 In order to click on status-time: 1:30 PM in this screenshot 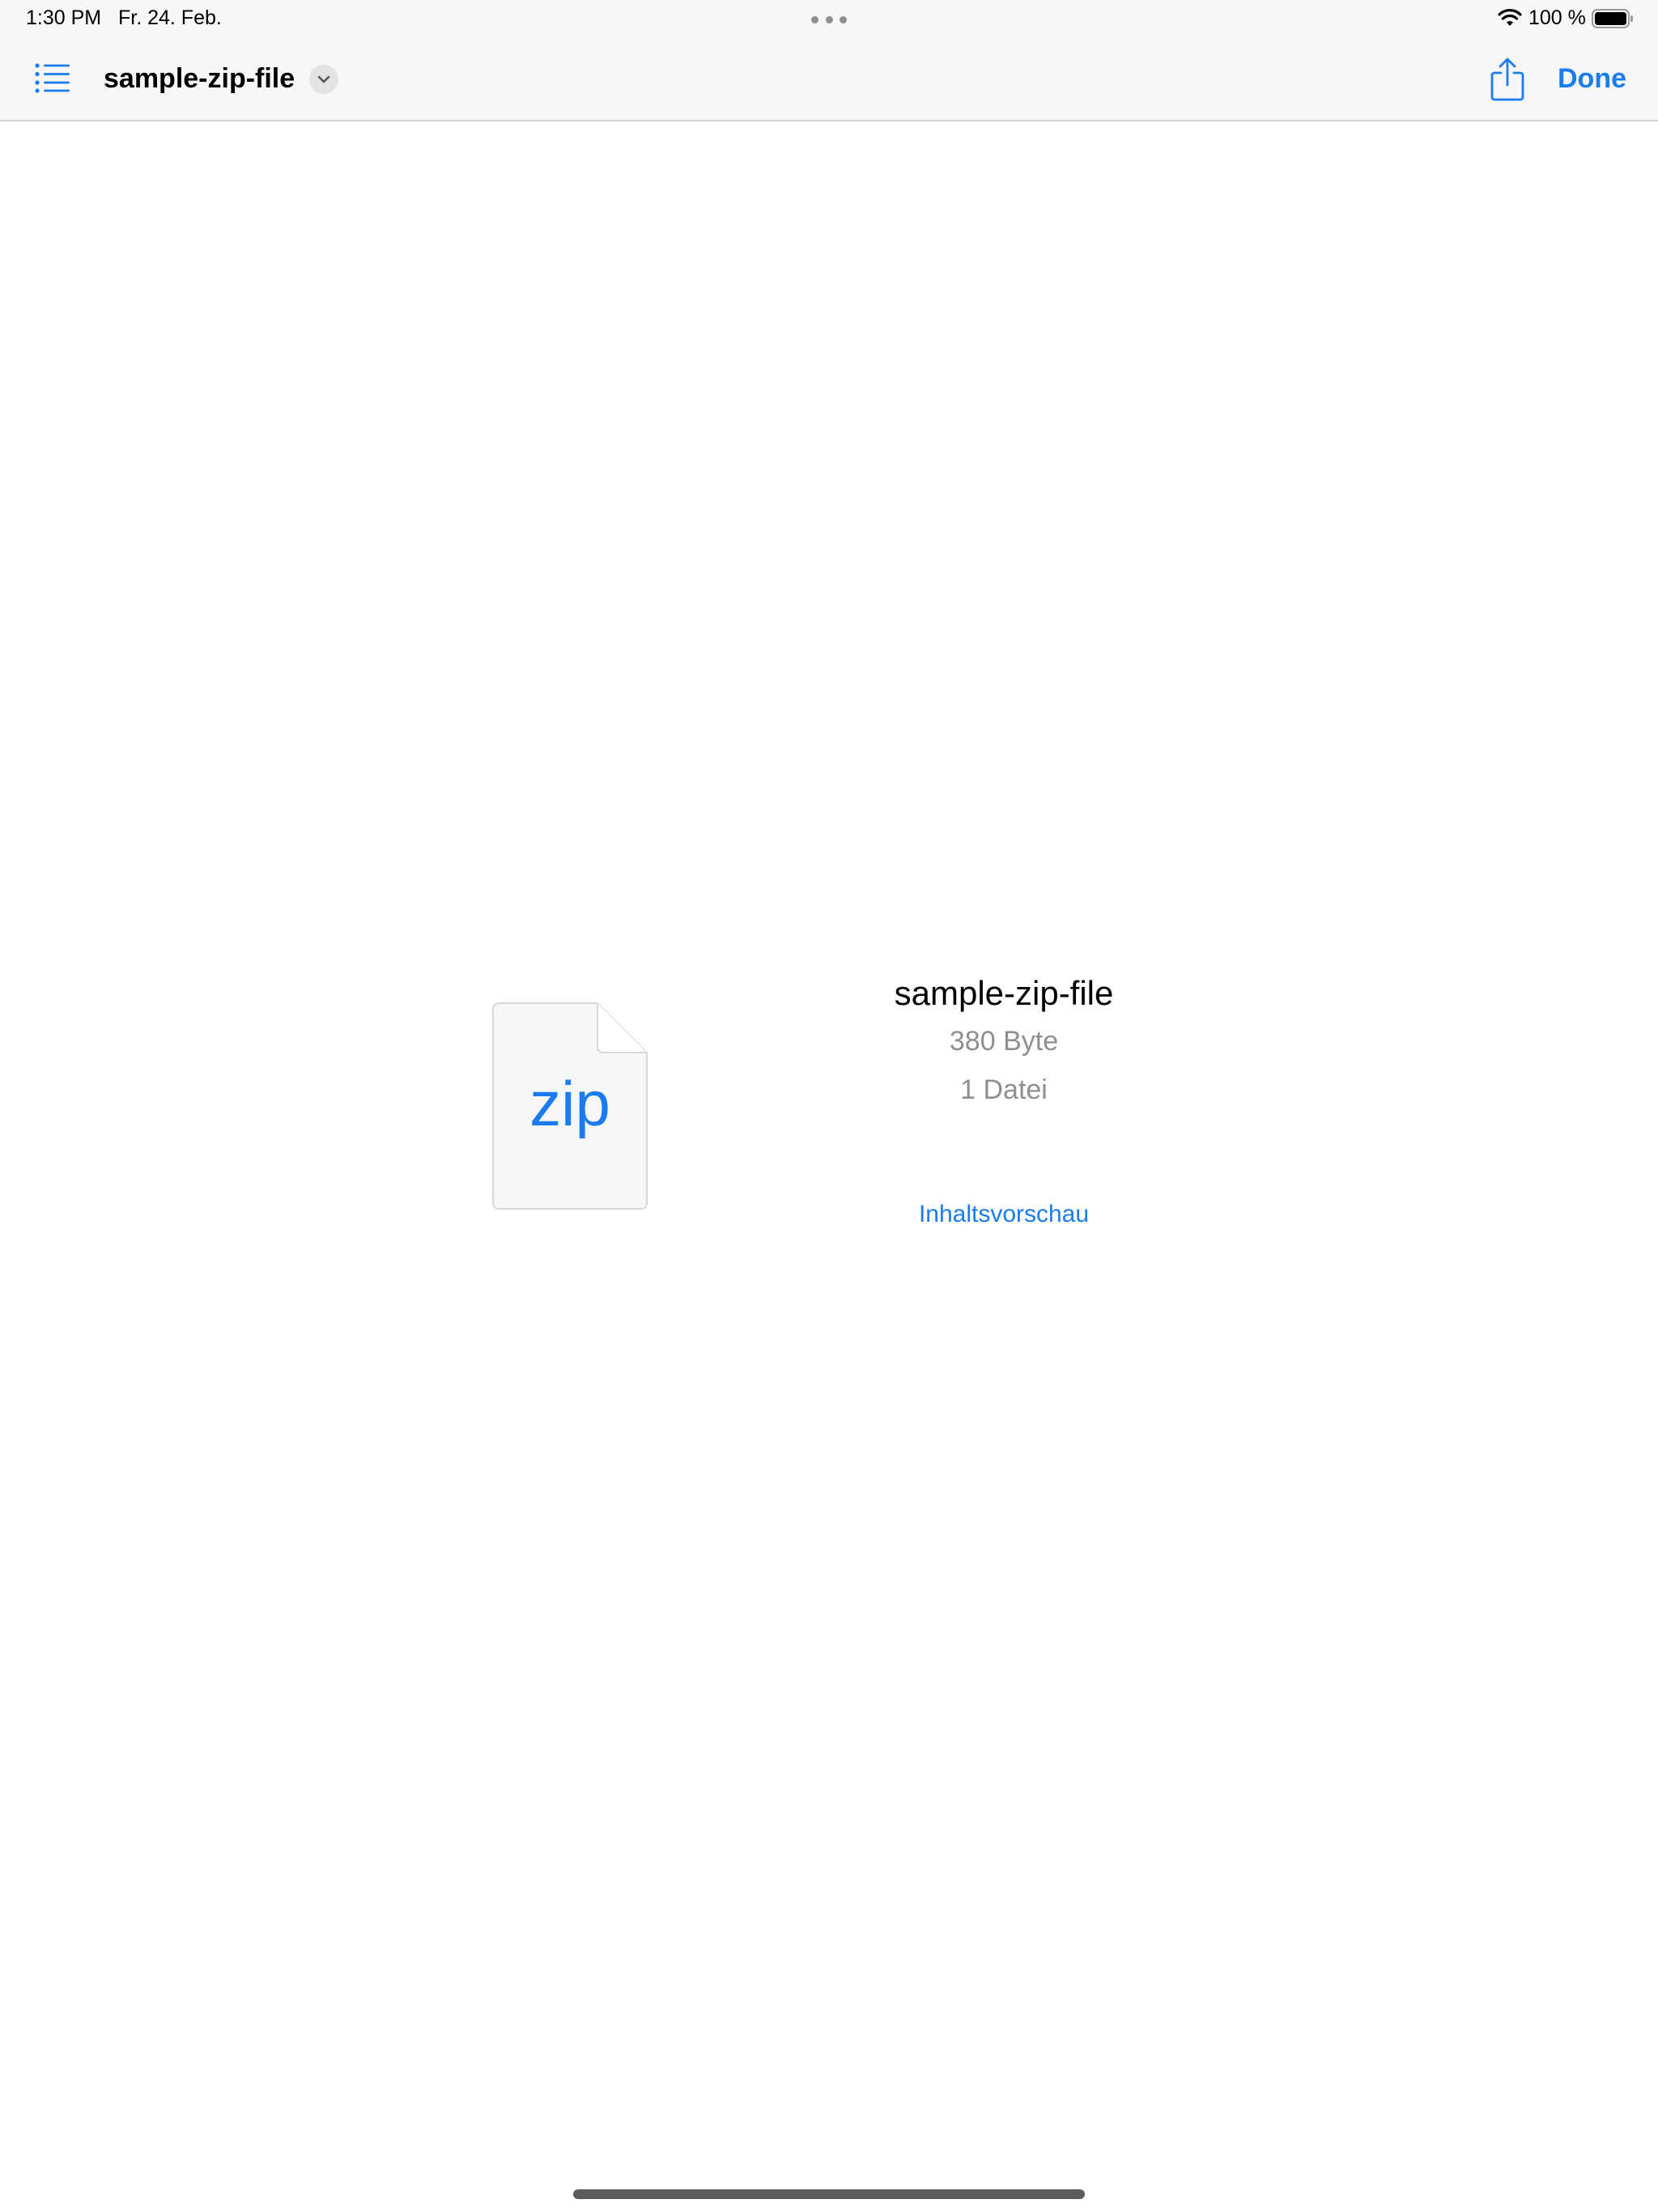, I will do `click(64, 18)`.